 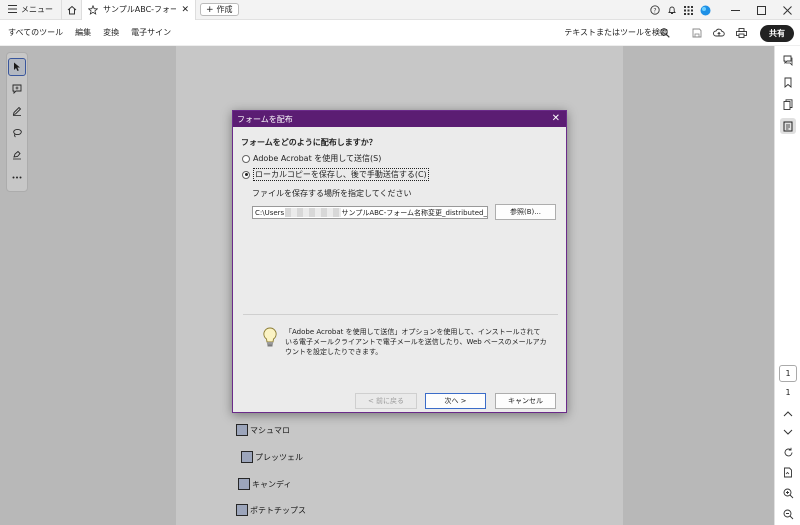 I want to click on zoom-in-icon, so click(x=788, y=493).